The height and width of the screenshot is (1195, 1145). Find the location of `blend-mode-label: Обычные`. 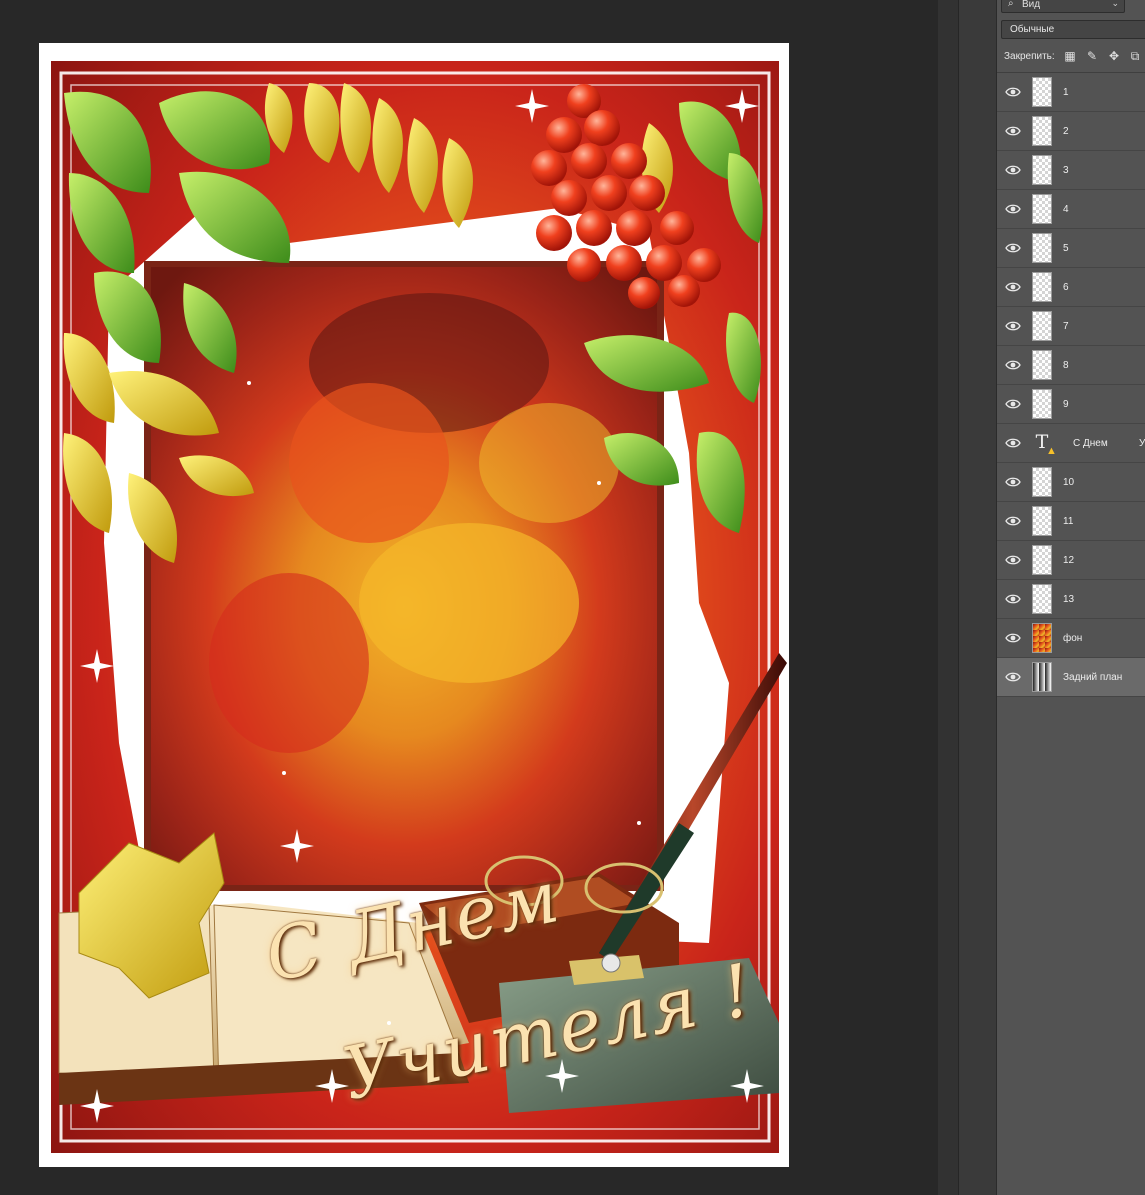

blend-mode-label: Обычные is located at coordinates (1032, 29).